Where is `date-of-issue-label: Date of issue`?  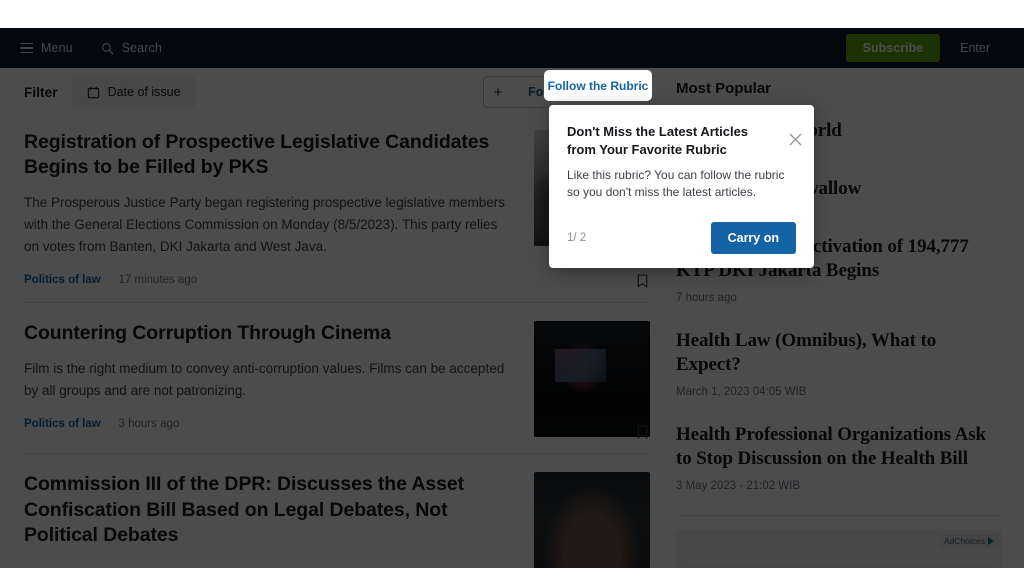 date-of-issue-label: Date of issue is located at coordinates (144, 92).